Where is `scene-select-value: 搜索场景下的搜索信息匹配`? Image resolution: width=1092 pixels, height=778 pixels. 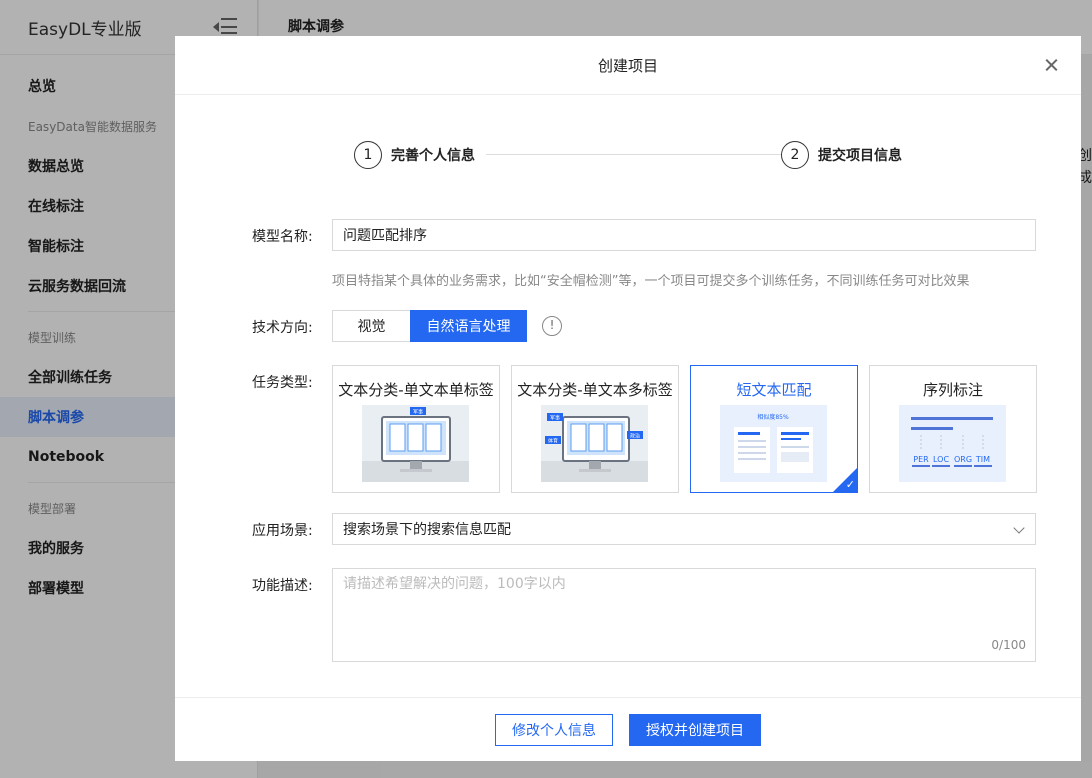 scene-select-value: 搜索场景下的搜索信息匹配 is located at coordinates (427, 530).